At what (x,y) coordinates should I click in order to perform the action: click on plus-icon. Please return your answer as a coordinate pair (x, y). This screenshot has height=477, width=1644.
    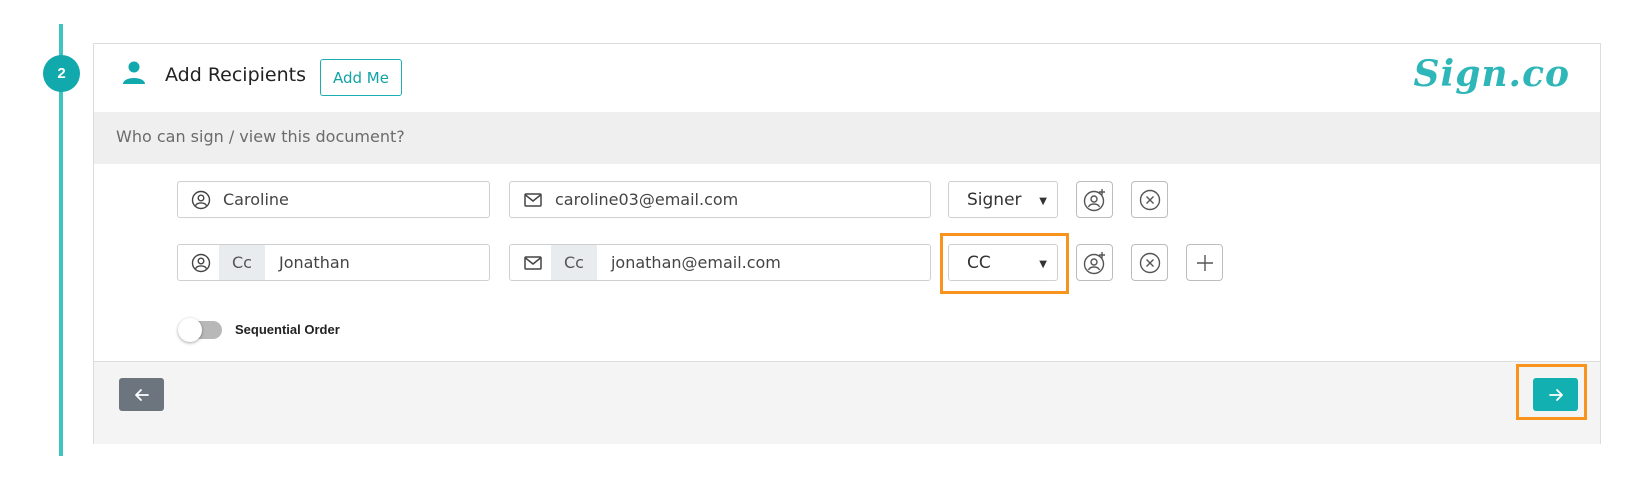
    Looking at the image, I should click on (1204, 262).